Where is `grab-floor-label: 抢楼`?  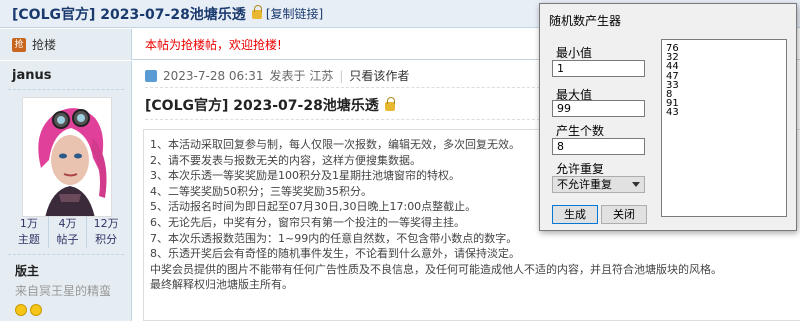 grab-floor-label: 抢楼 is located at coordinates (44, 45).